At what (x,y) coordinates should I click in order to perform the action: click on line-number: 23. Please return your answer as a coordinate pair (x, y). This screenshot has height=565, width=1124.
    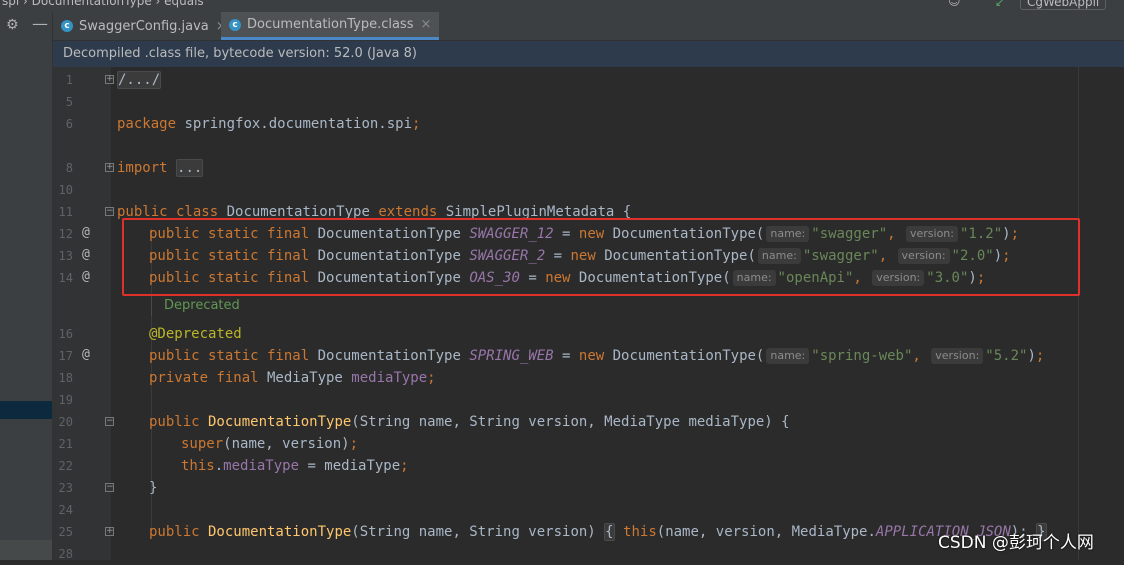
    Looking at the image, I should click on (65, 488).